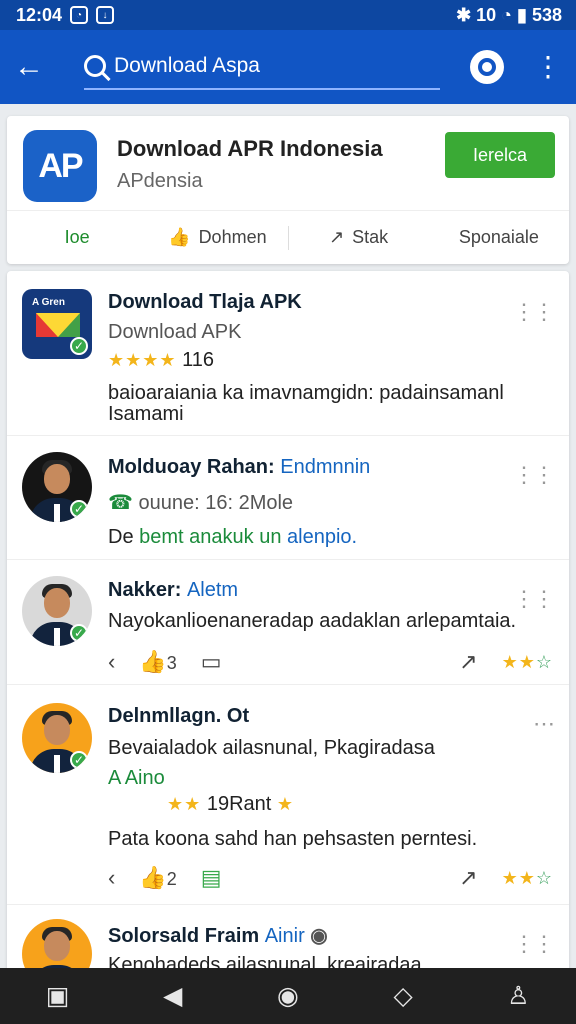 Image resolution: width=576 pixels, height=1024 pixels. Describe the element at coordinates (322, 537) in the screenshot. I see `body-link: alenpio.` at that location.